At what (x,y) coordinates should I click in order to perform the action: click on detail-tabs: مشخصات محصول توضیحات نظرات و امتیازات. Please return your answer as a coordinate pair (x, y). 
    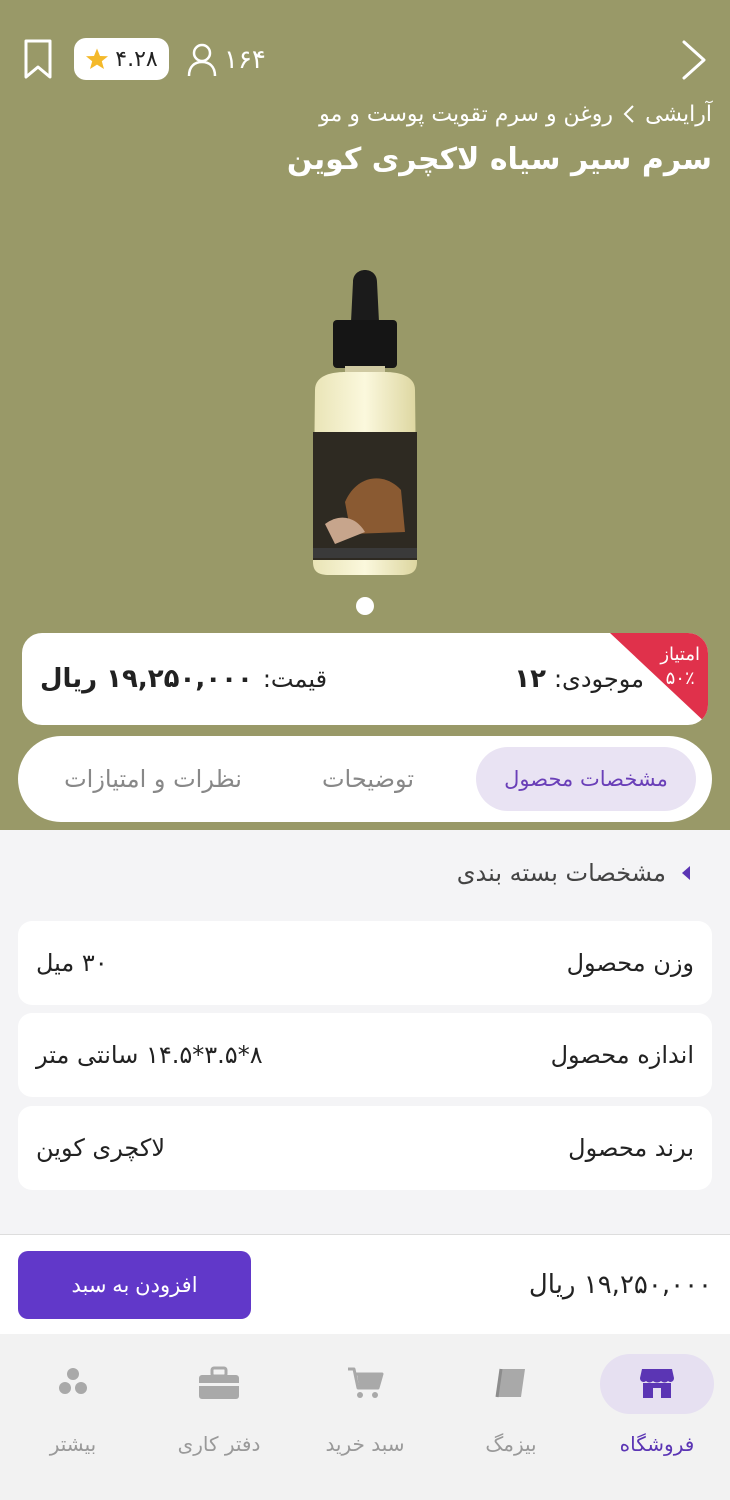
    Looking at the image, I should click on (365, 779).